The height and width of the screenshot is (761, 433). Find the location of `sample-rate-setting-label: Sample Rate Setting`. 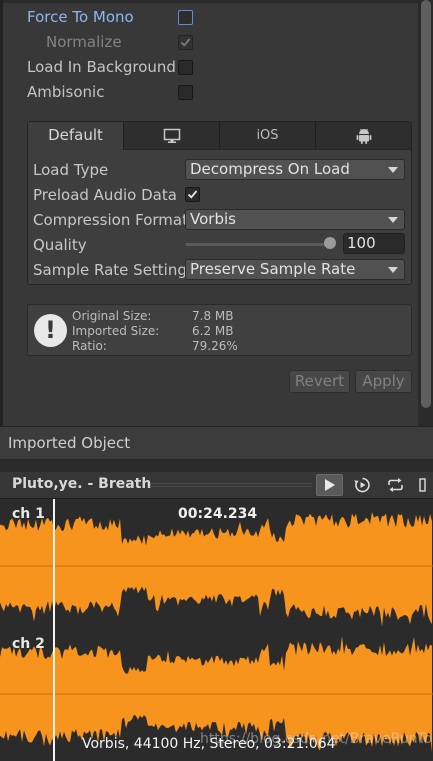

sample-rate-setting-label: Sample Rate Setting is located at coordinates (110, 270).